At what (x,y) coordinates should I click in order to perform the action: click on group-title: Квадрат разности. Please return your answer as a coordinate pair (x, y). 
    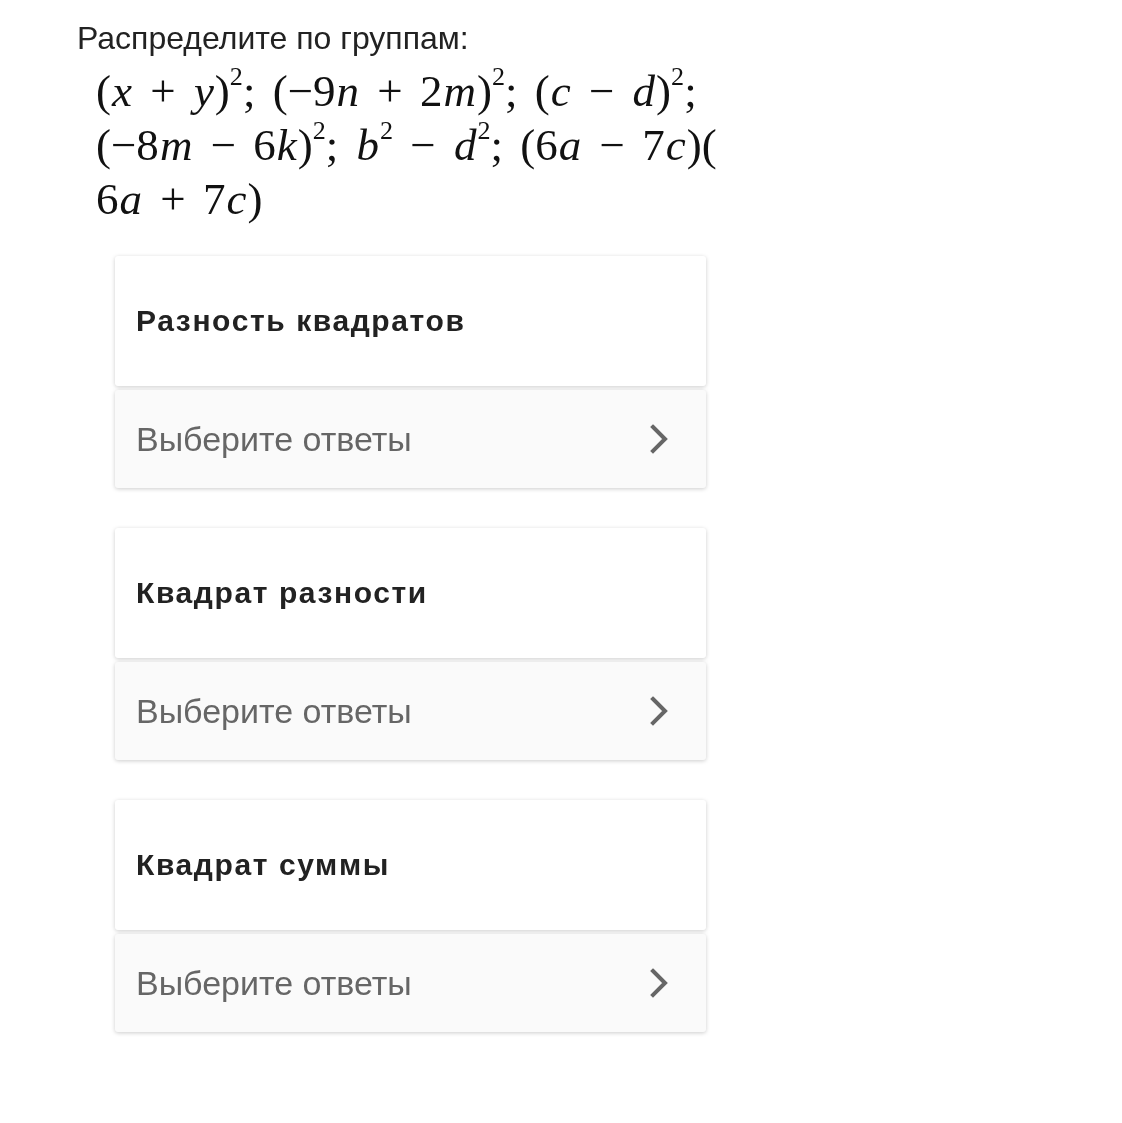
    Looking at the image, I should click on (282, 593).